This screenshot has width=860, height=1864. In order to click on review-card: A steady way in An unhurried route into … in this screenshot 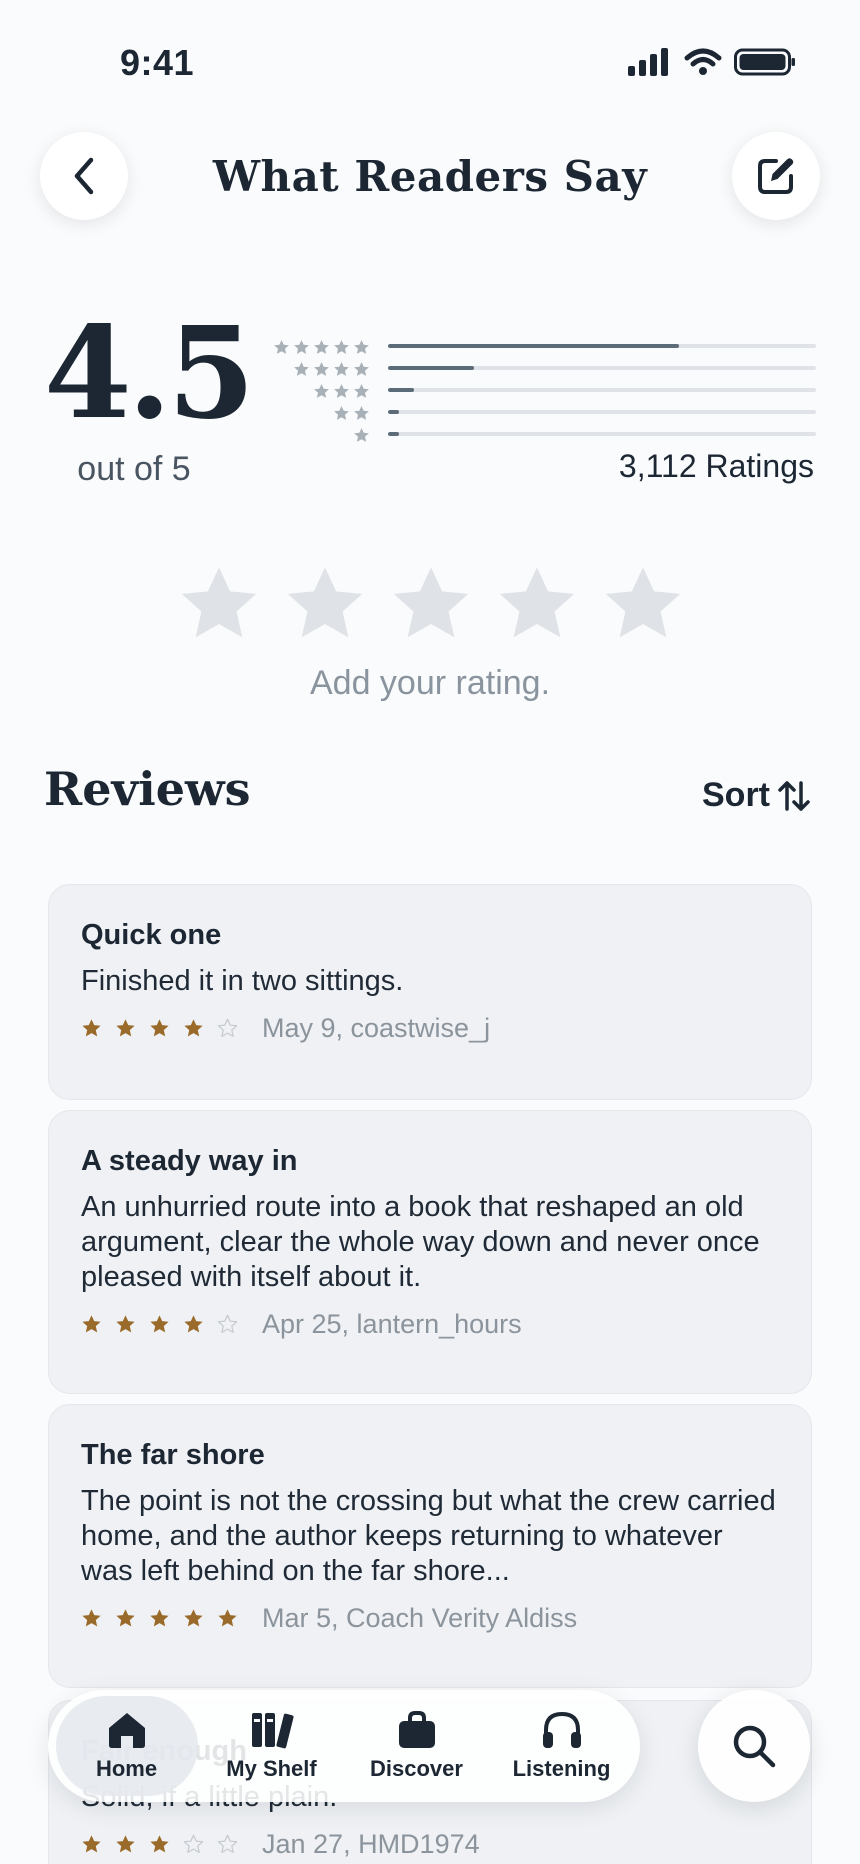, I will do `click(430, 1252)`.